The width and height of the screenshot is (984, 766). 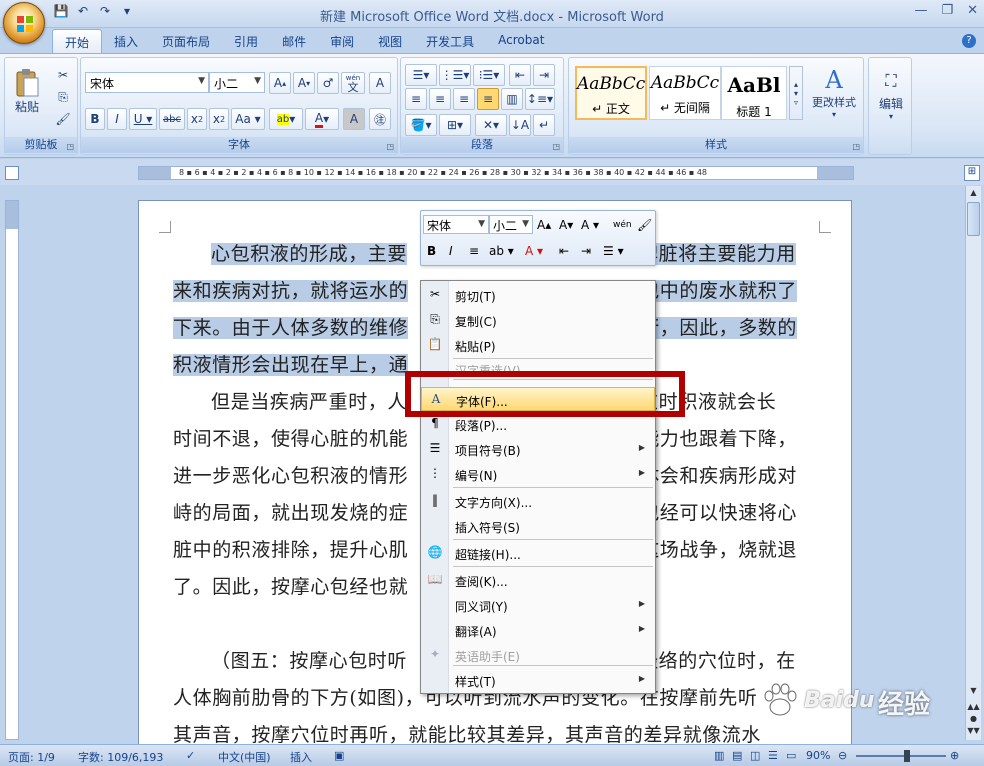 What do you see at coordinates (972, 10) in the screenshot?
I see `close-button: ✕` at bounding box center [972, 10].